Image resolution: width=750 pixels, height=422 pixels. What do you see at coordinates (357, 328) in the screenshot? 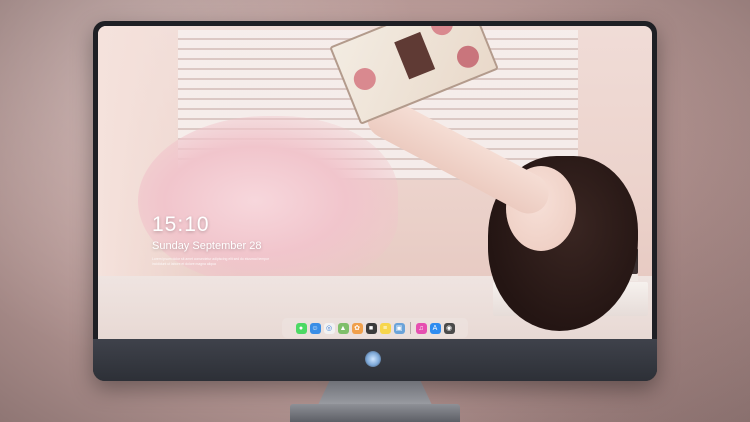
I see `photos-icon: ✿` at bounding box center [357, 328].